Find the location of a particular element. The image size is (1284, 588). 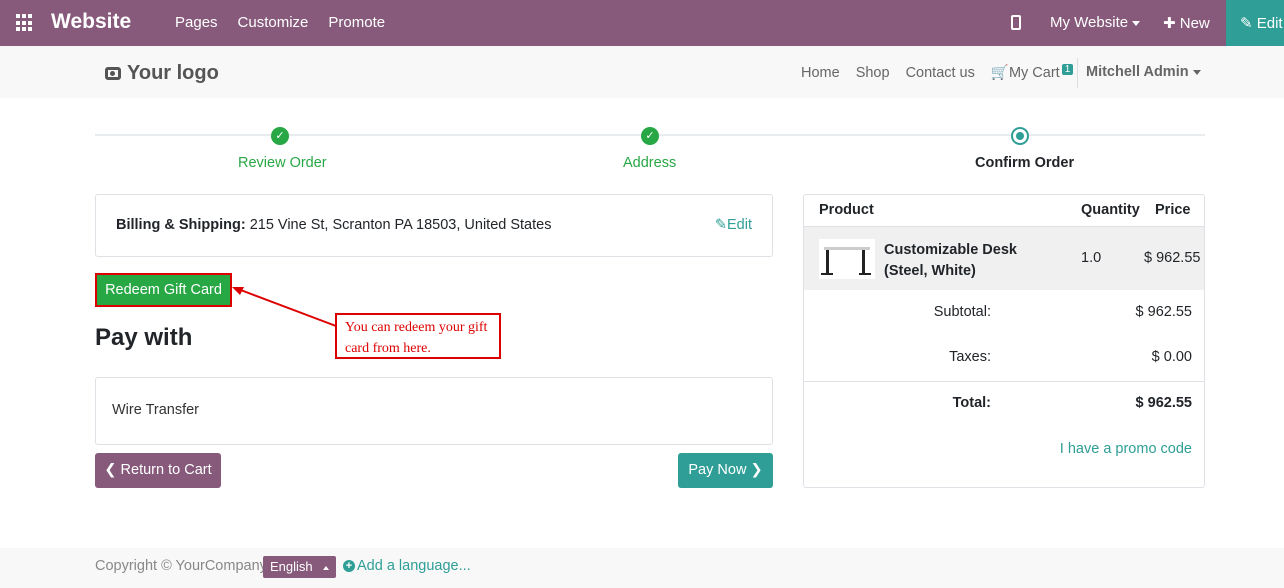

camera-icon is located at coordinates (113, 73).